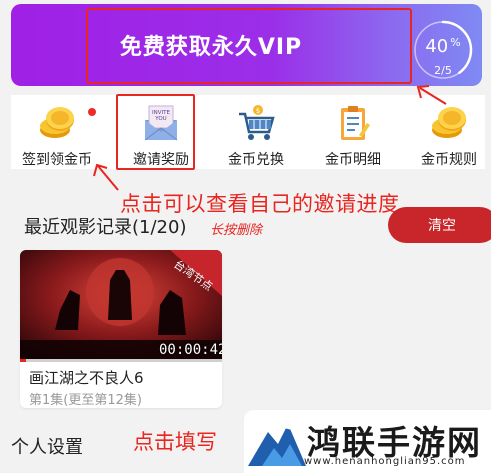 This screenshot has width=491, height=473. Describe the element at coordinates (190, 350) in the screenshot. I see `video-duration: 00:00:42` at that location.